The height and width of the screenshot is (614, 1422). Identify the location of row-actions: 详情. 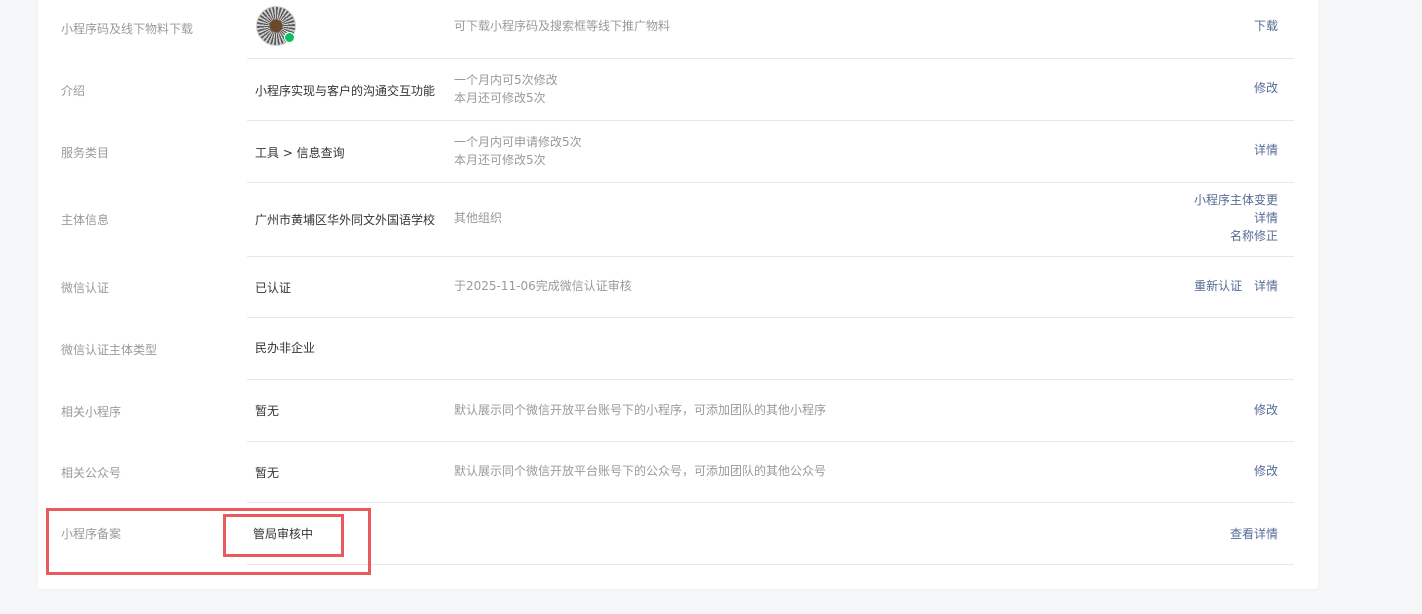
(1266, 150).